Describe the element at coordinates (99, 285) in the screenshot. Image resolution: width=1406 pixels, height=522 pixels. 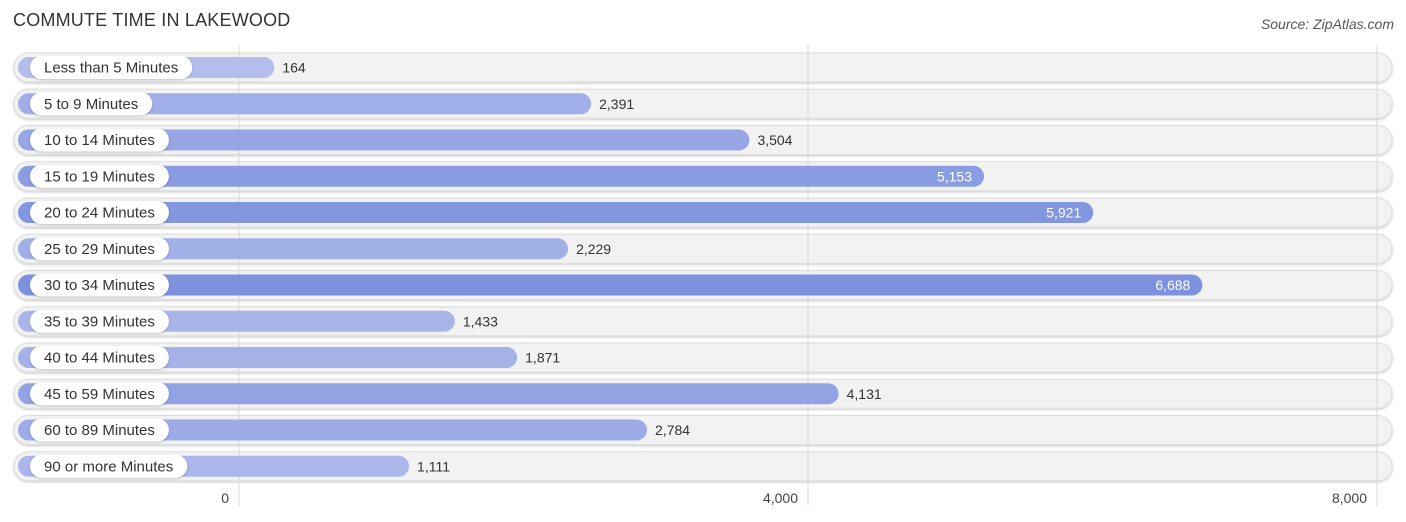
I see `category-label: 30 to 34 Minutes` at that location.